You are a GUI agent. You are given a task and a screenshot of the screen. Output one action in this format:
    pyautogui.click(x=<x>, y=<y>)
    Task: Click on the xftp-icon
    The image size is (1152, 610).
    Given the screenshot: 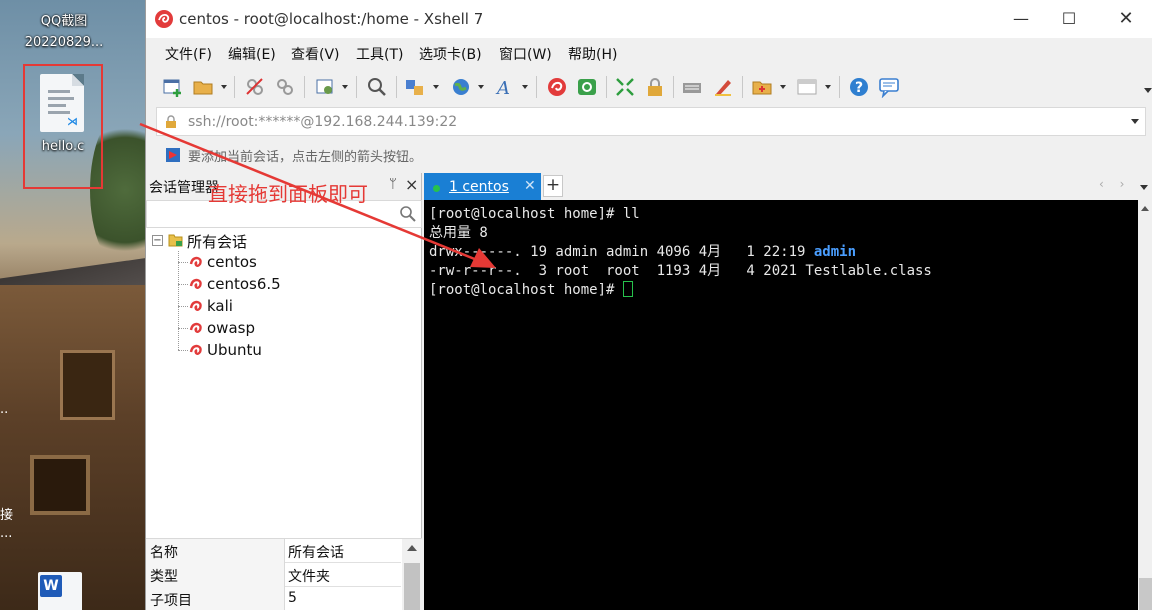 What is the action you would take?
    pyautogui.click(x=587, y=87)
    